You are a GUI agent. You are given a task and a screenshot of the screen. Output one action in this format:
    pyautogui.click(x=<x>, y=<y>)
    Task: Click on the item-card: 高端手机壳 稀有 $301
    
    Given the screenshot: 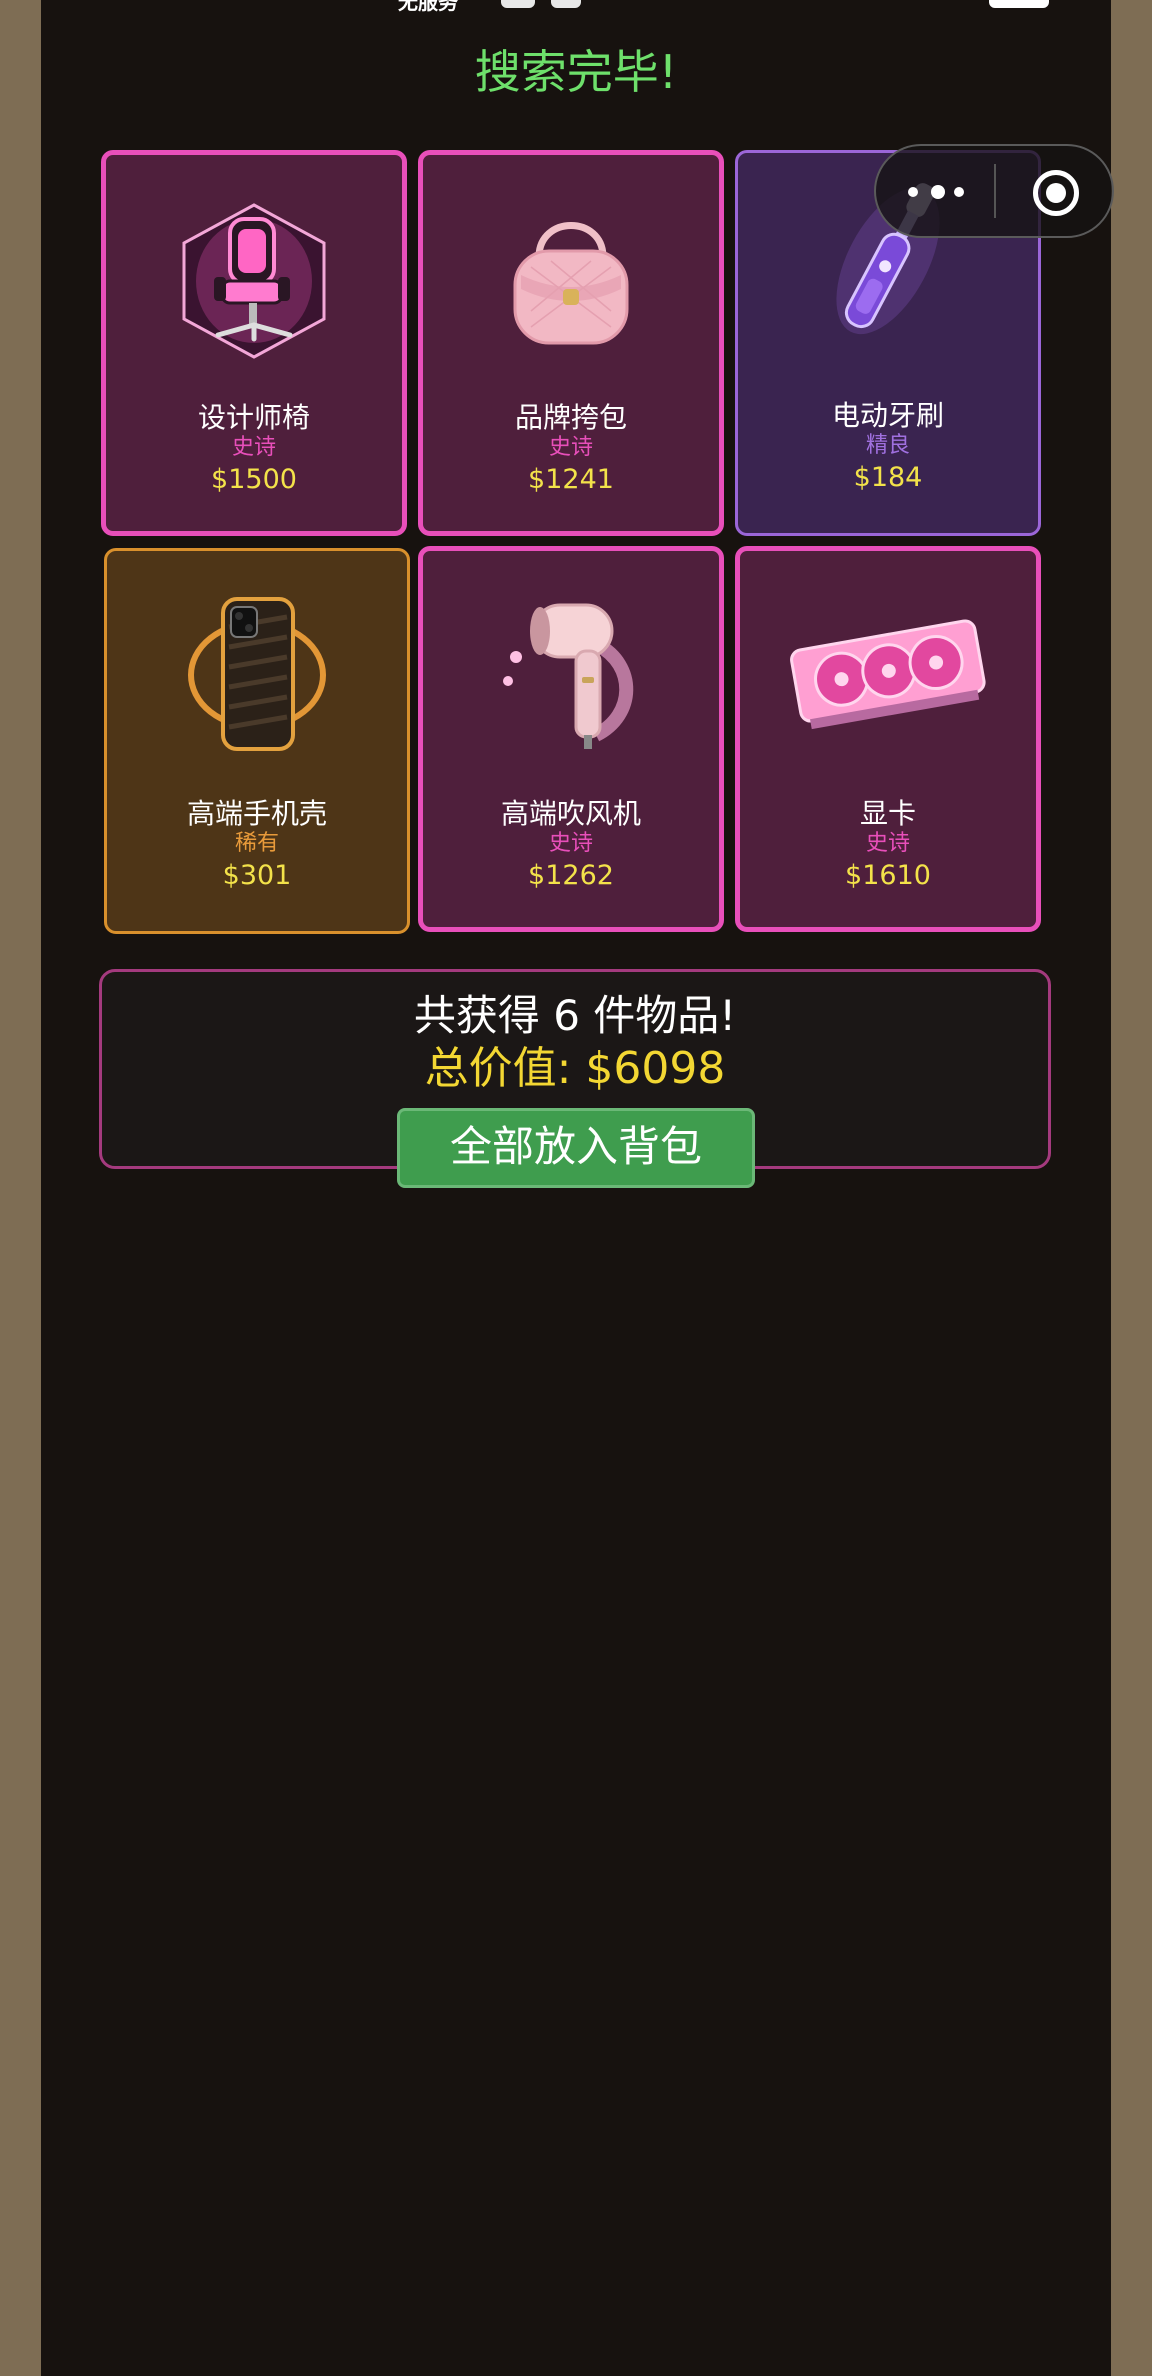 What is the action you would take?
    pyautogui.click(x=257, y=741)
    